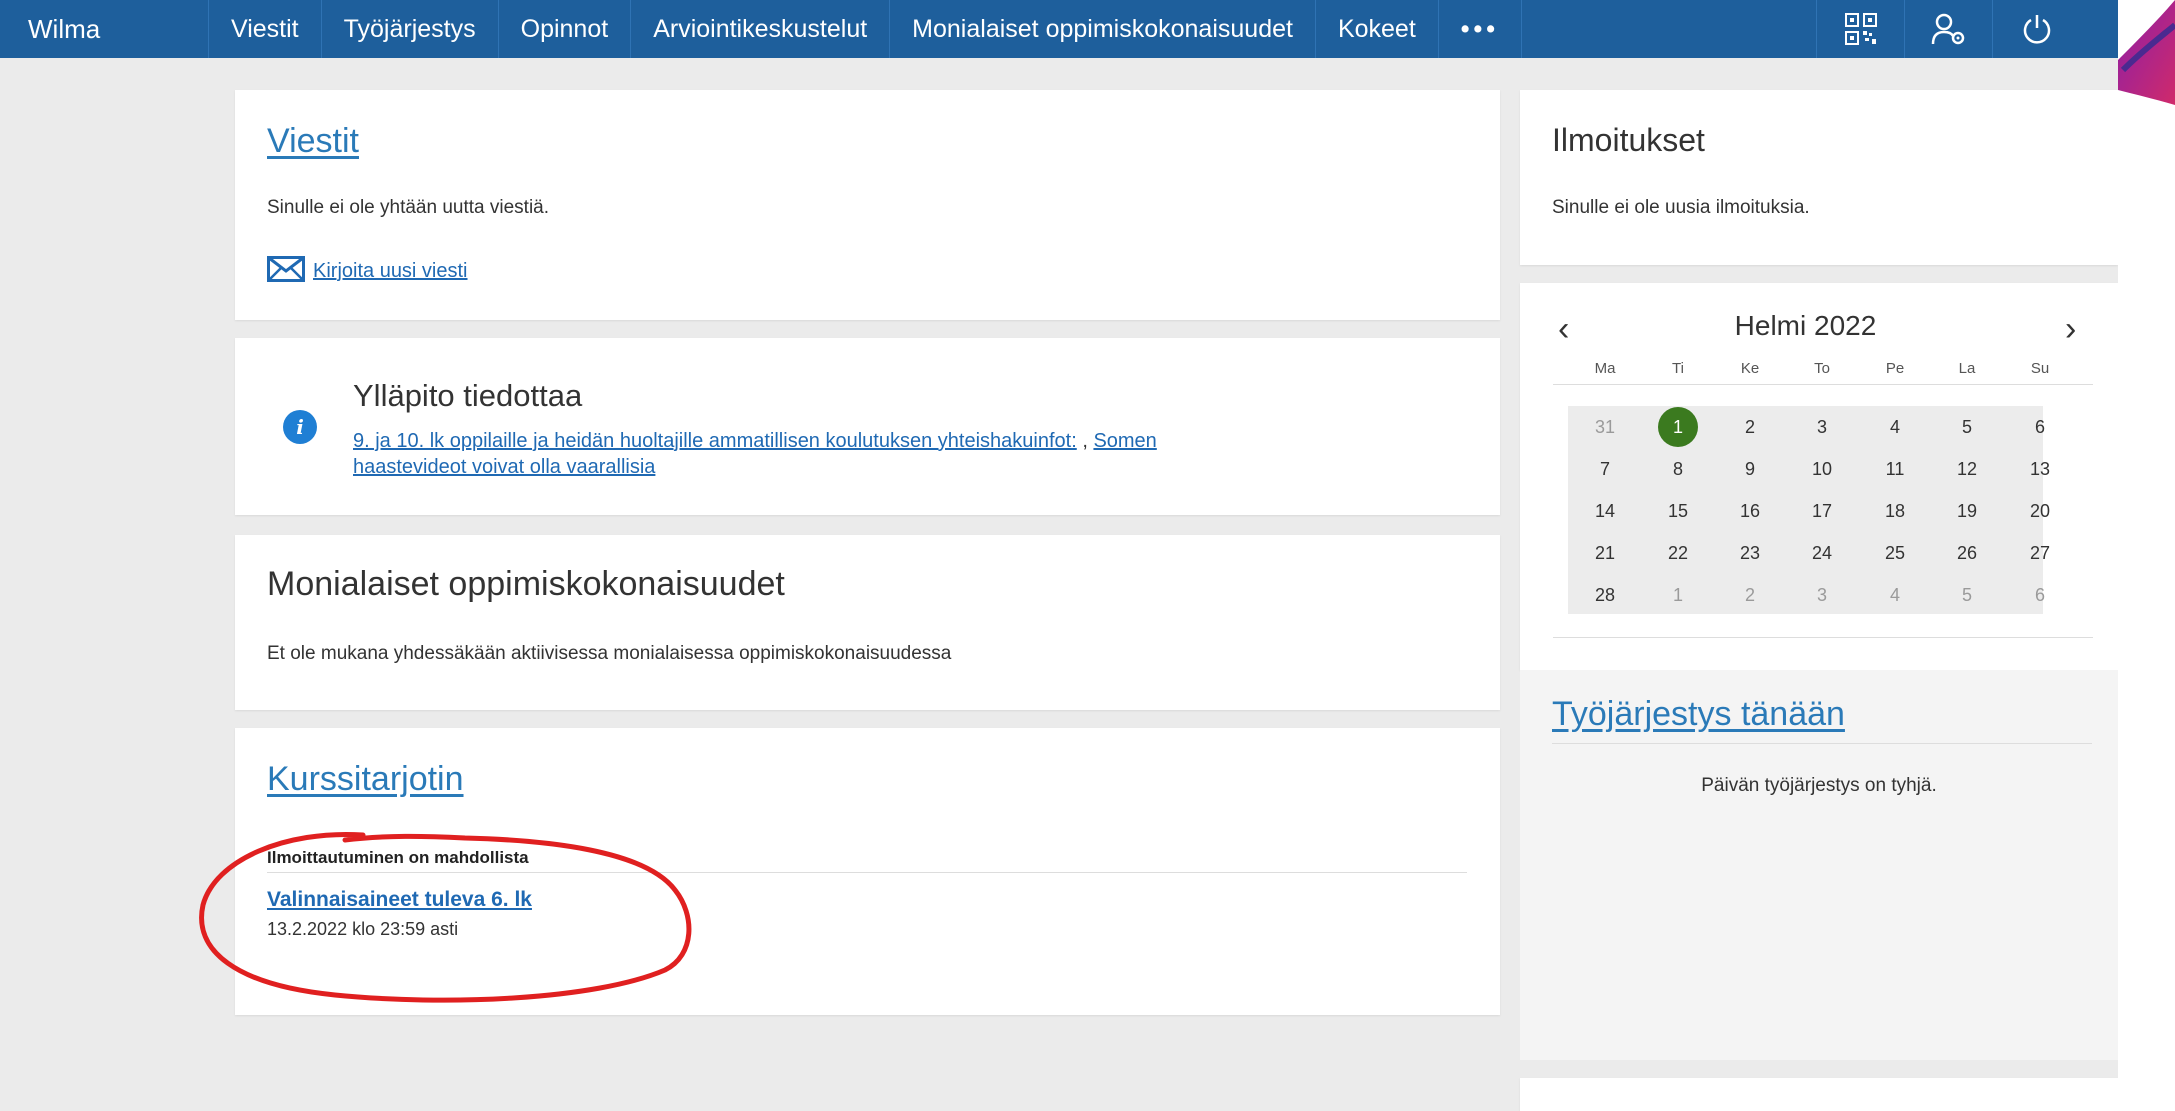  I want to click on calendar-day: 27, so click(2040, 553).